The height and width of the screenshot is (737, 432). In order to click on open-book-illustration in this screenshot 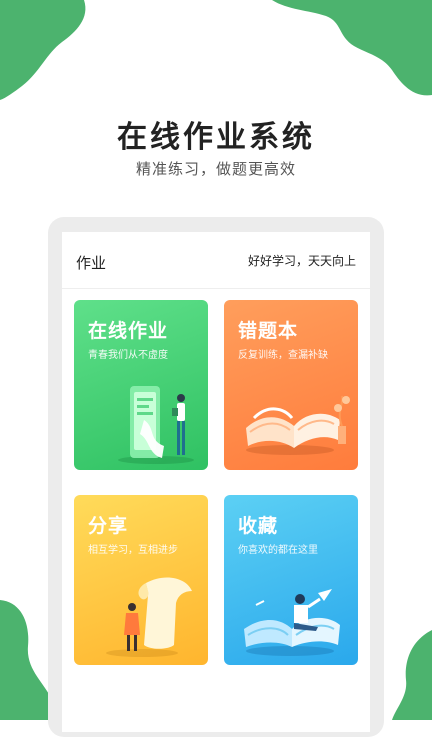, I will do `click(298, 425)`.